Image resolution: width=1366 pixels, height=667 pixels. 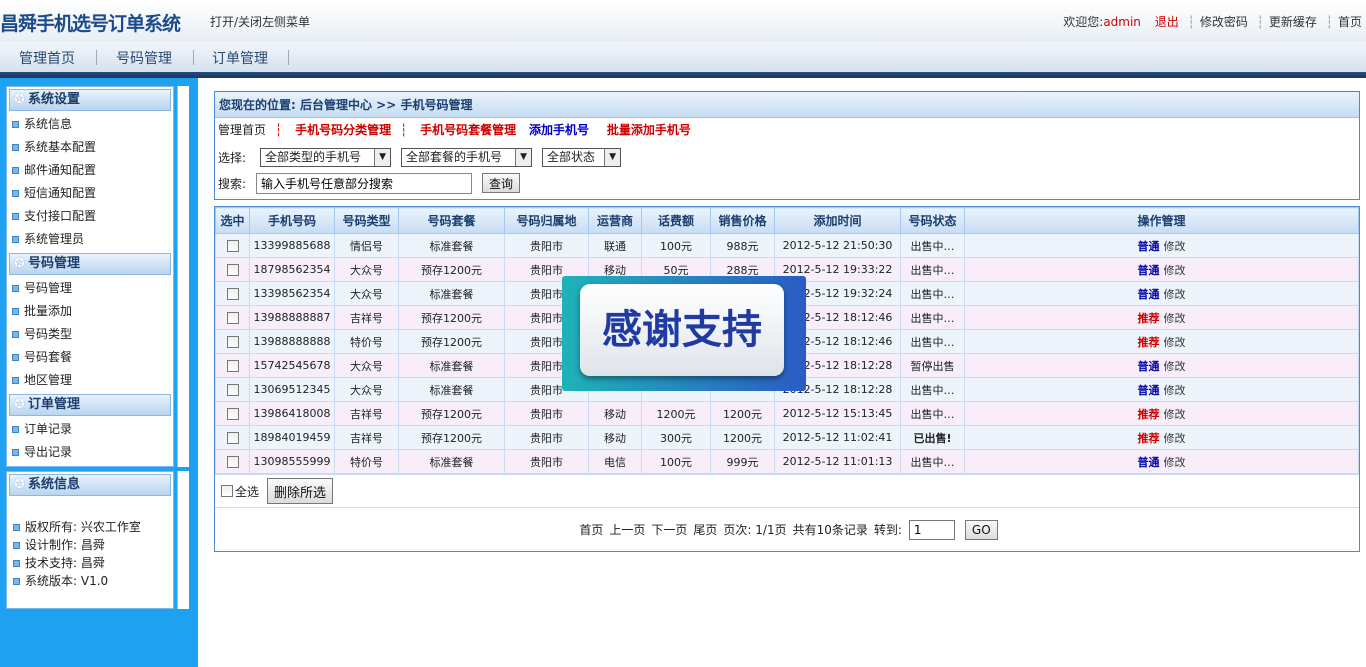 What do you see at coordinates (981, 529) in the screenshot?
I see `go-button: GO` at bounding box center [981, 529].